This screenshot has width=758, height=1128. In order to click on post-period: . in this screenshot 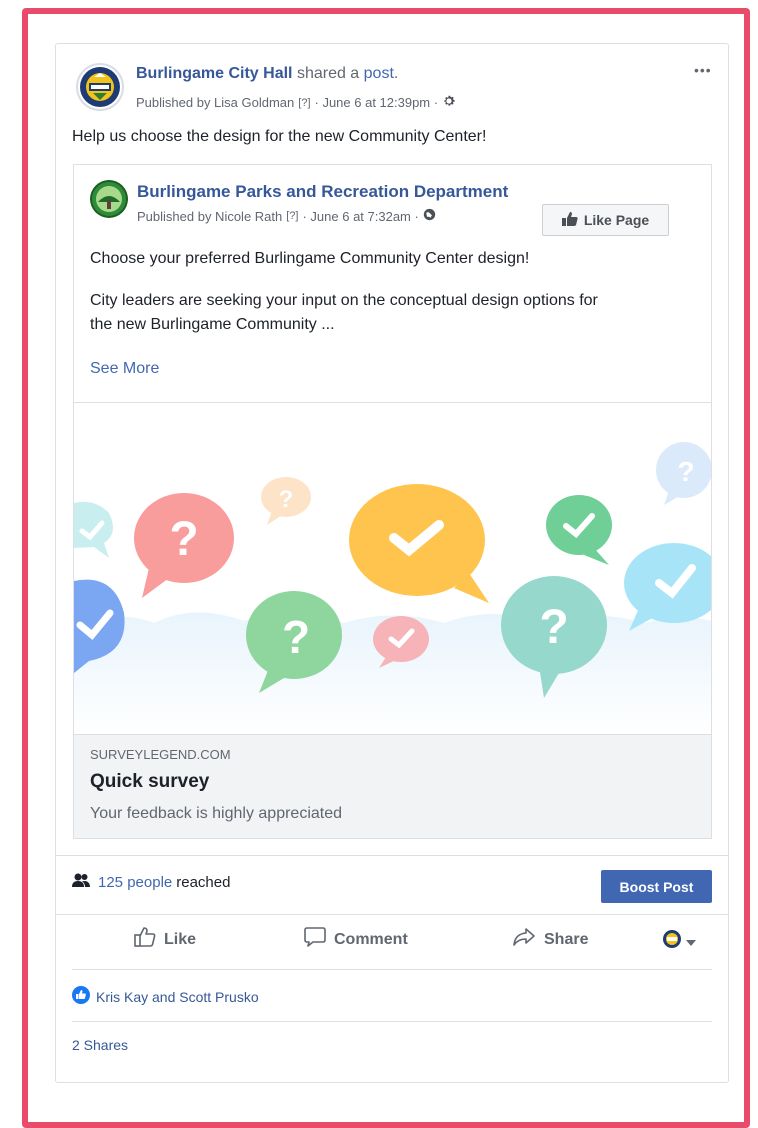, I will do `click(396, 73)`.